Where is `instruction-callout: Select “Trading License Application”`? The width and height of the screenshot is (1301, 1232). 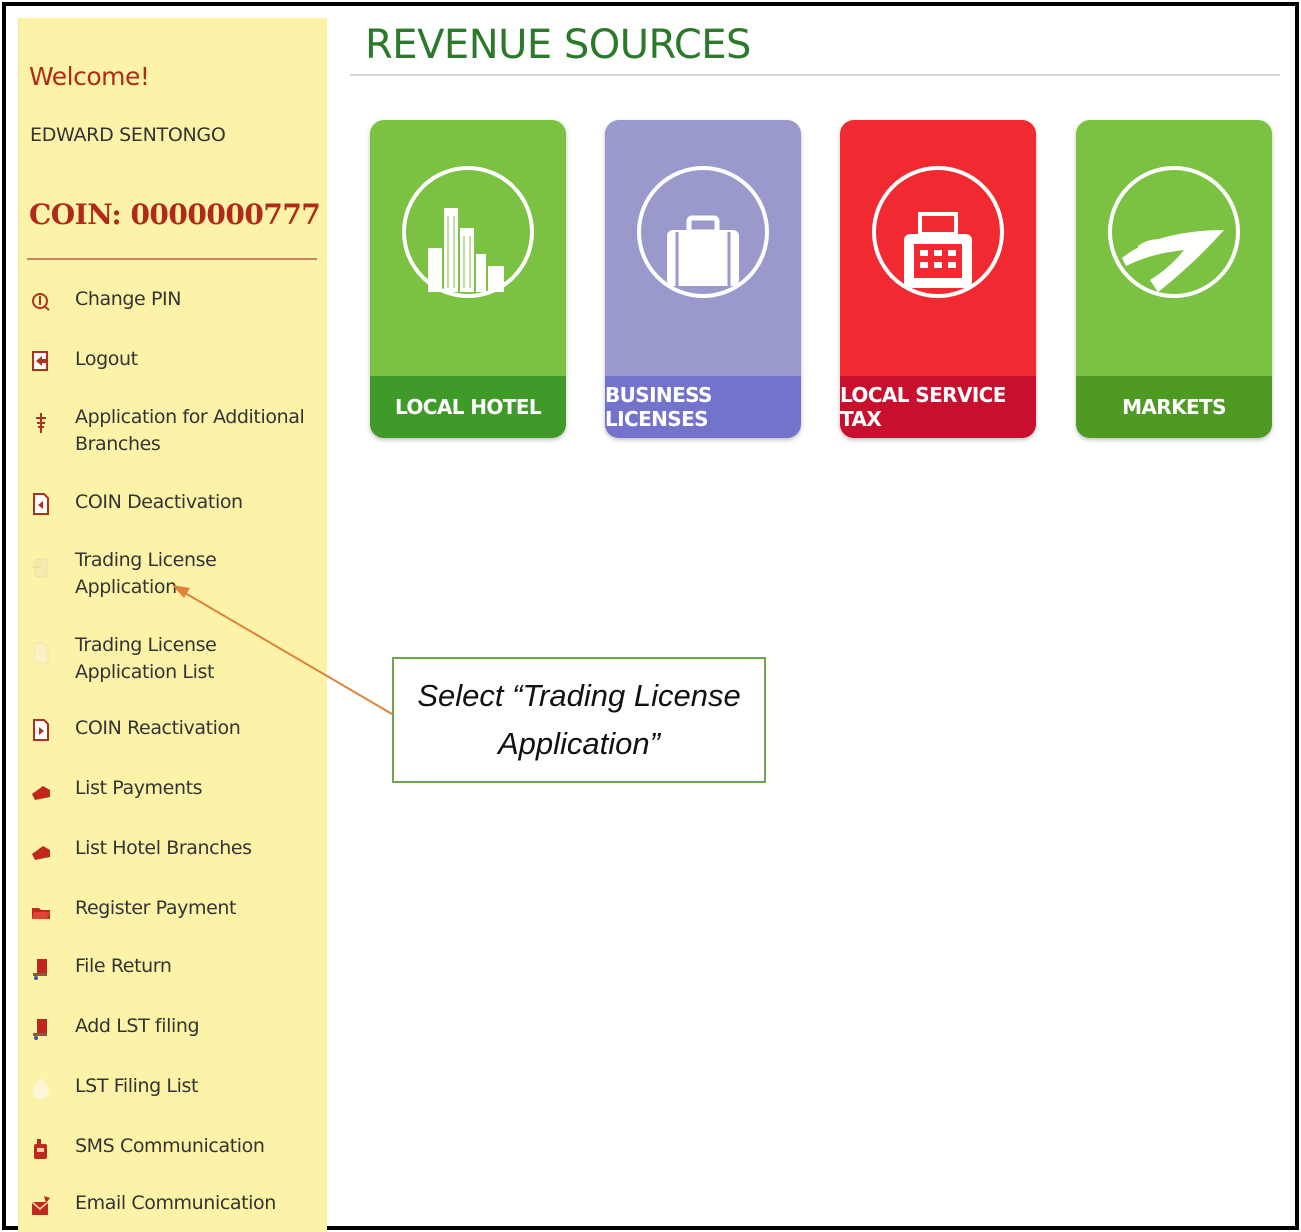
instruction-callout: Select “Trading License Application” is located at coordinates (579, 720).